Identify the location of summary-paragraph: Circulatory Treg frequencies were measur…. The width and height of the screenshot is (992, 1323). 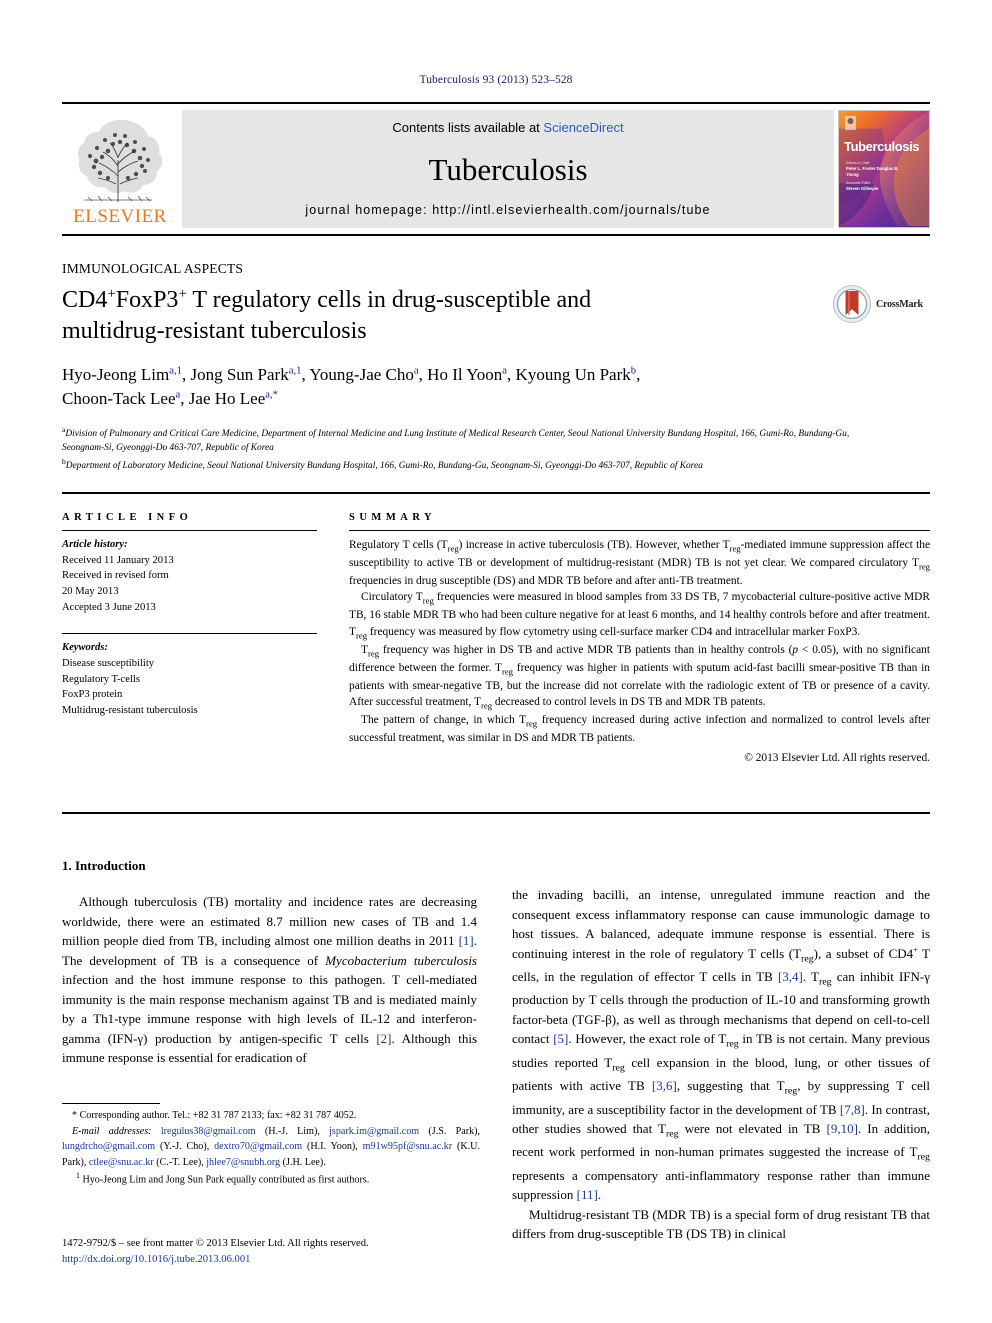
(639, 616).